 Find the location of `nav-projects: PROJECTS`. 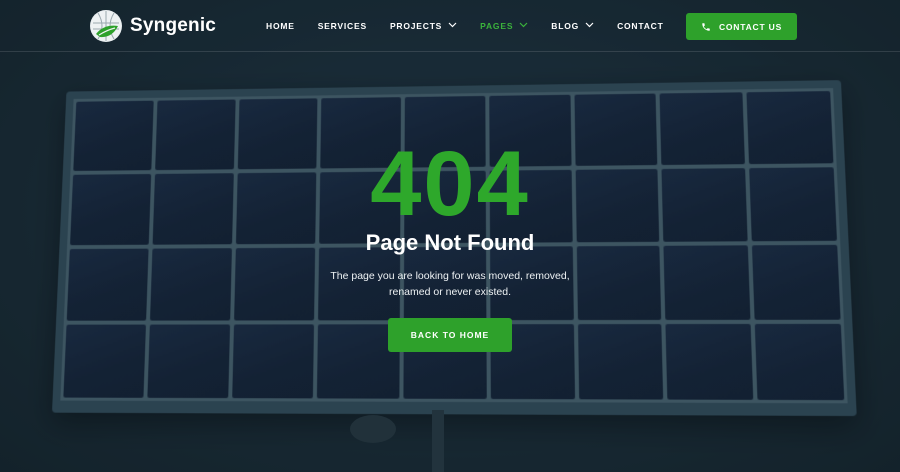

nav-projects: PROJECTS is located at coordinates (423, 26).